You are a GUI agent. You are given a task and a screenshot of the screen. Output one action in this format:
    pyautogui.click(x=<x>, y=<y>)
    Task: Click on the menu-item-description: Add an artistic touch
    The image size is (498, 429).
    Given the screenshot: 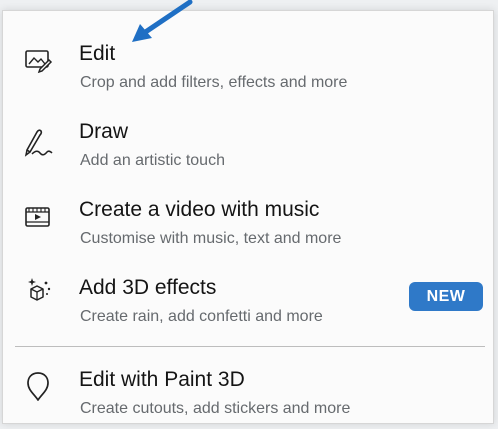 What is the action you would take?
    pyautogui.click(x=152, y=160)
    